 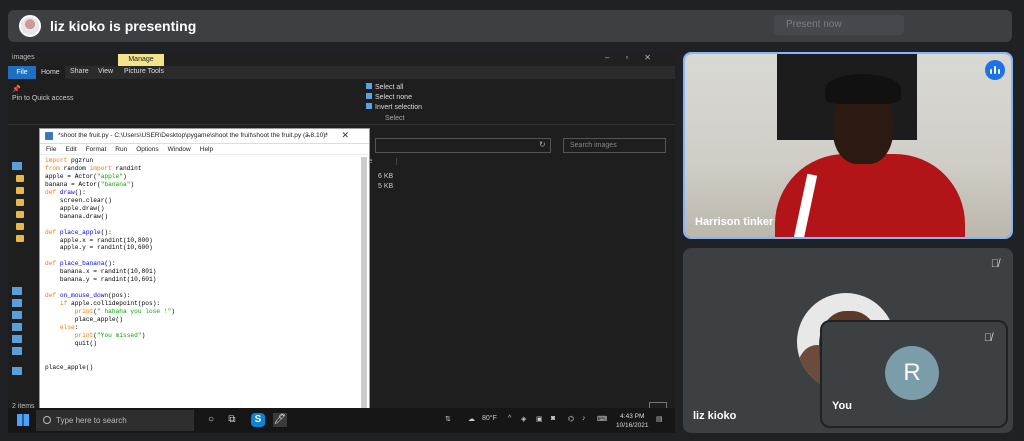 What do you see at coordinates (123, 26) in the screenshot?
I see `presenter-text: liz kioko is presenting` at bounding box center [123, 26].